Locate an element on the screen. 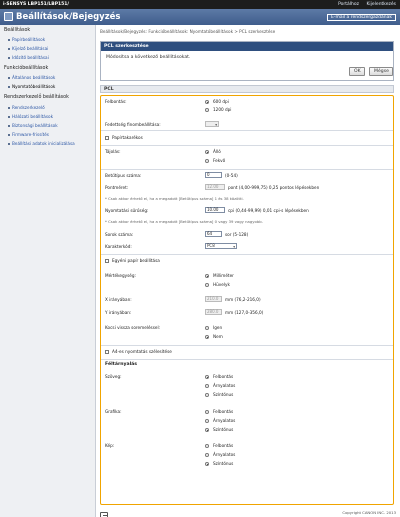 The height and width of the screenshot is (517, 400). x-dimension-range: mm (76,2-216,0) is located at coordinates (243, 299).